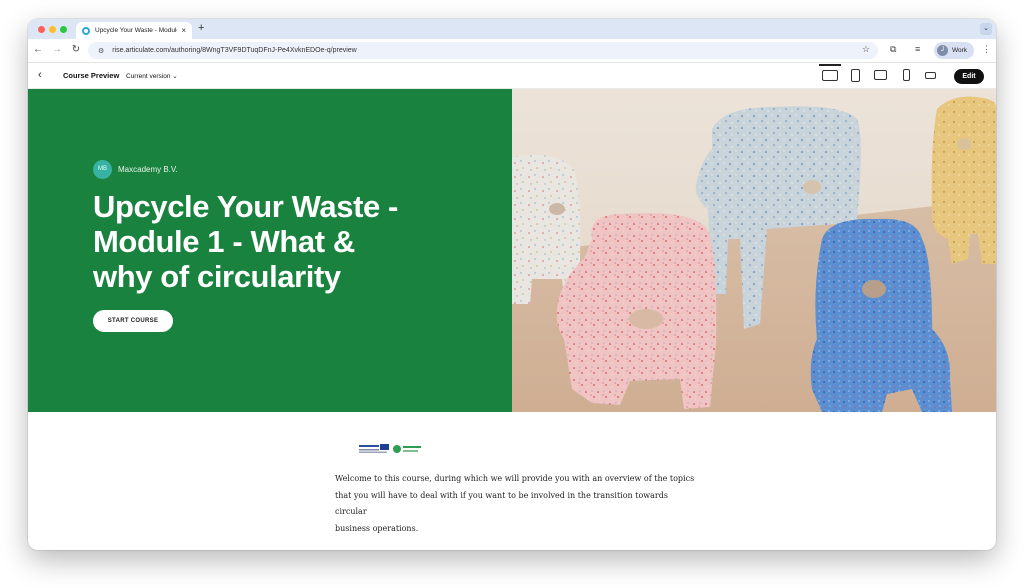  What do you see at coordinates (942, 50) in the screenshot?
I see `avatar: J` at bounding box center [942, 50].